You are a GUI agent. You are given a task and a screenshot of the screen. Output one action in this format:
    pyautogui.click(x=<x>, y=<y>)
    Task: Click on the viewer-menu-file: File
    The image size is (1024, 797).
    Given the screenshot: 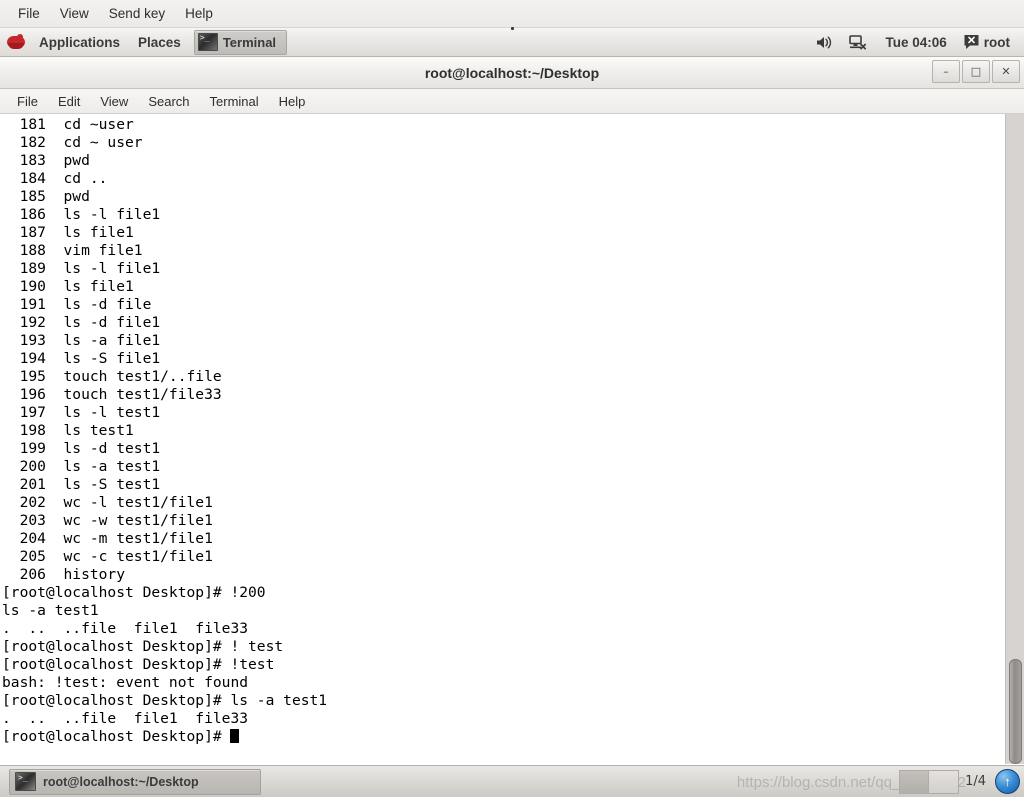 What is the action you would take?
    pyautogui.click(x=29, y=13)
    